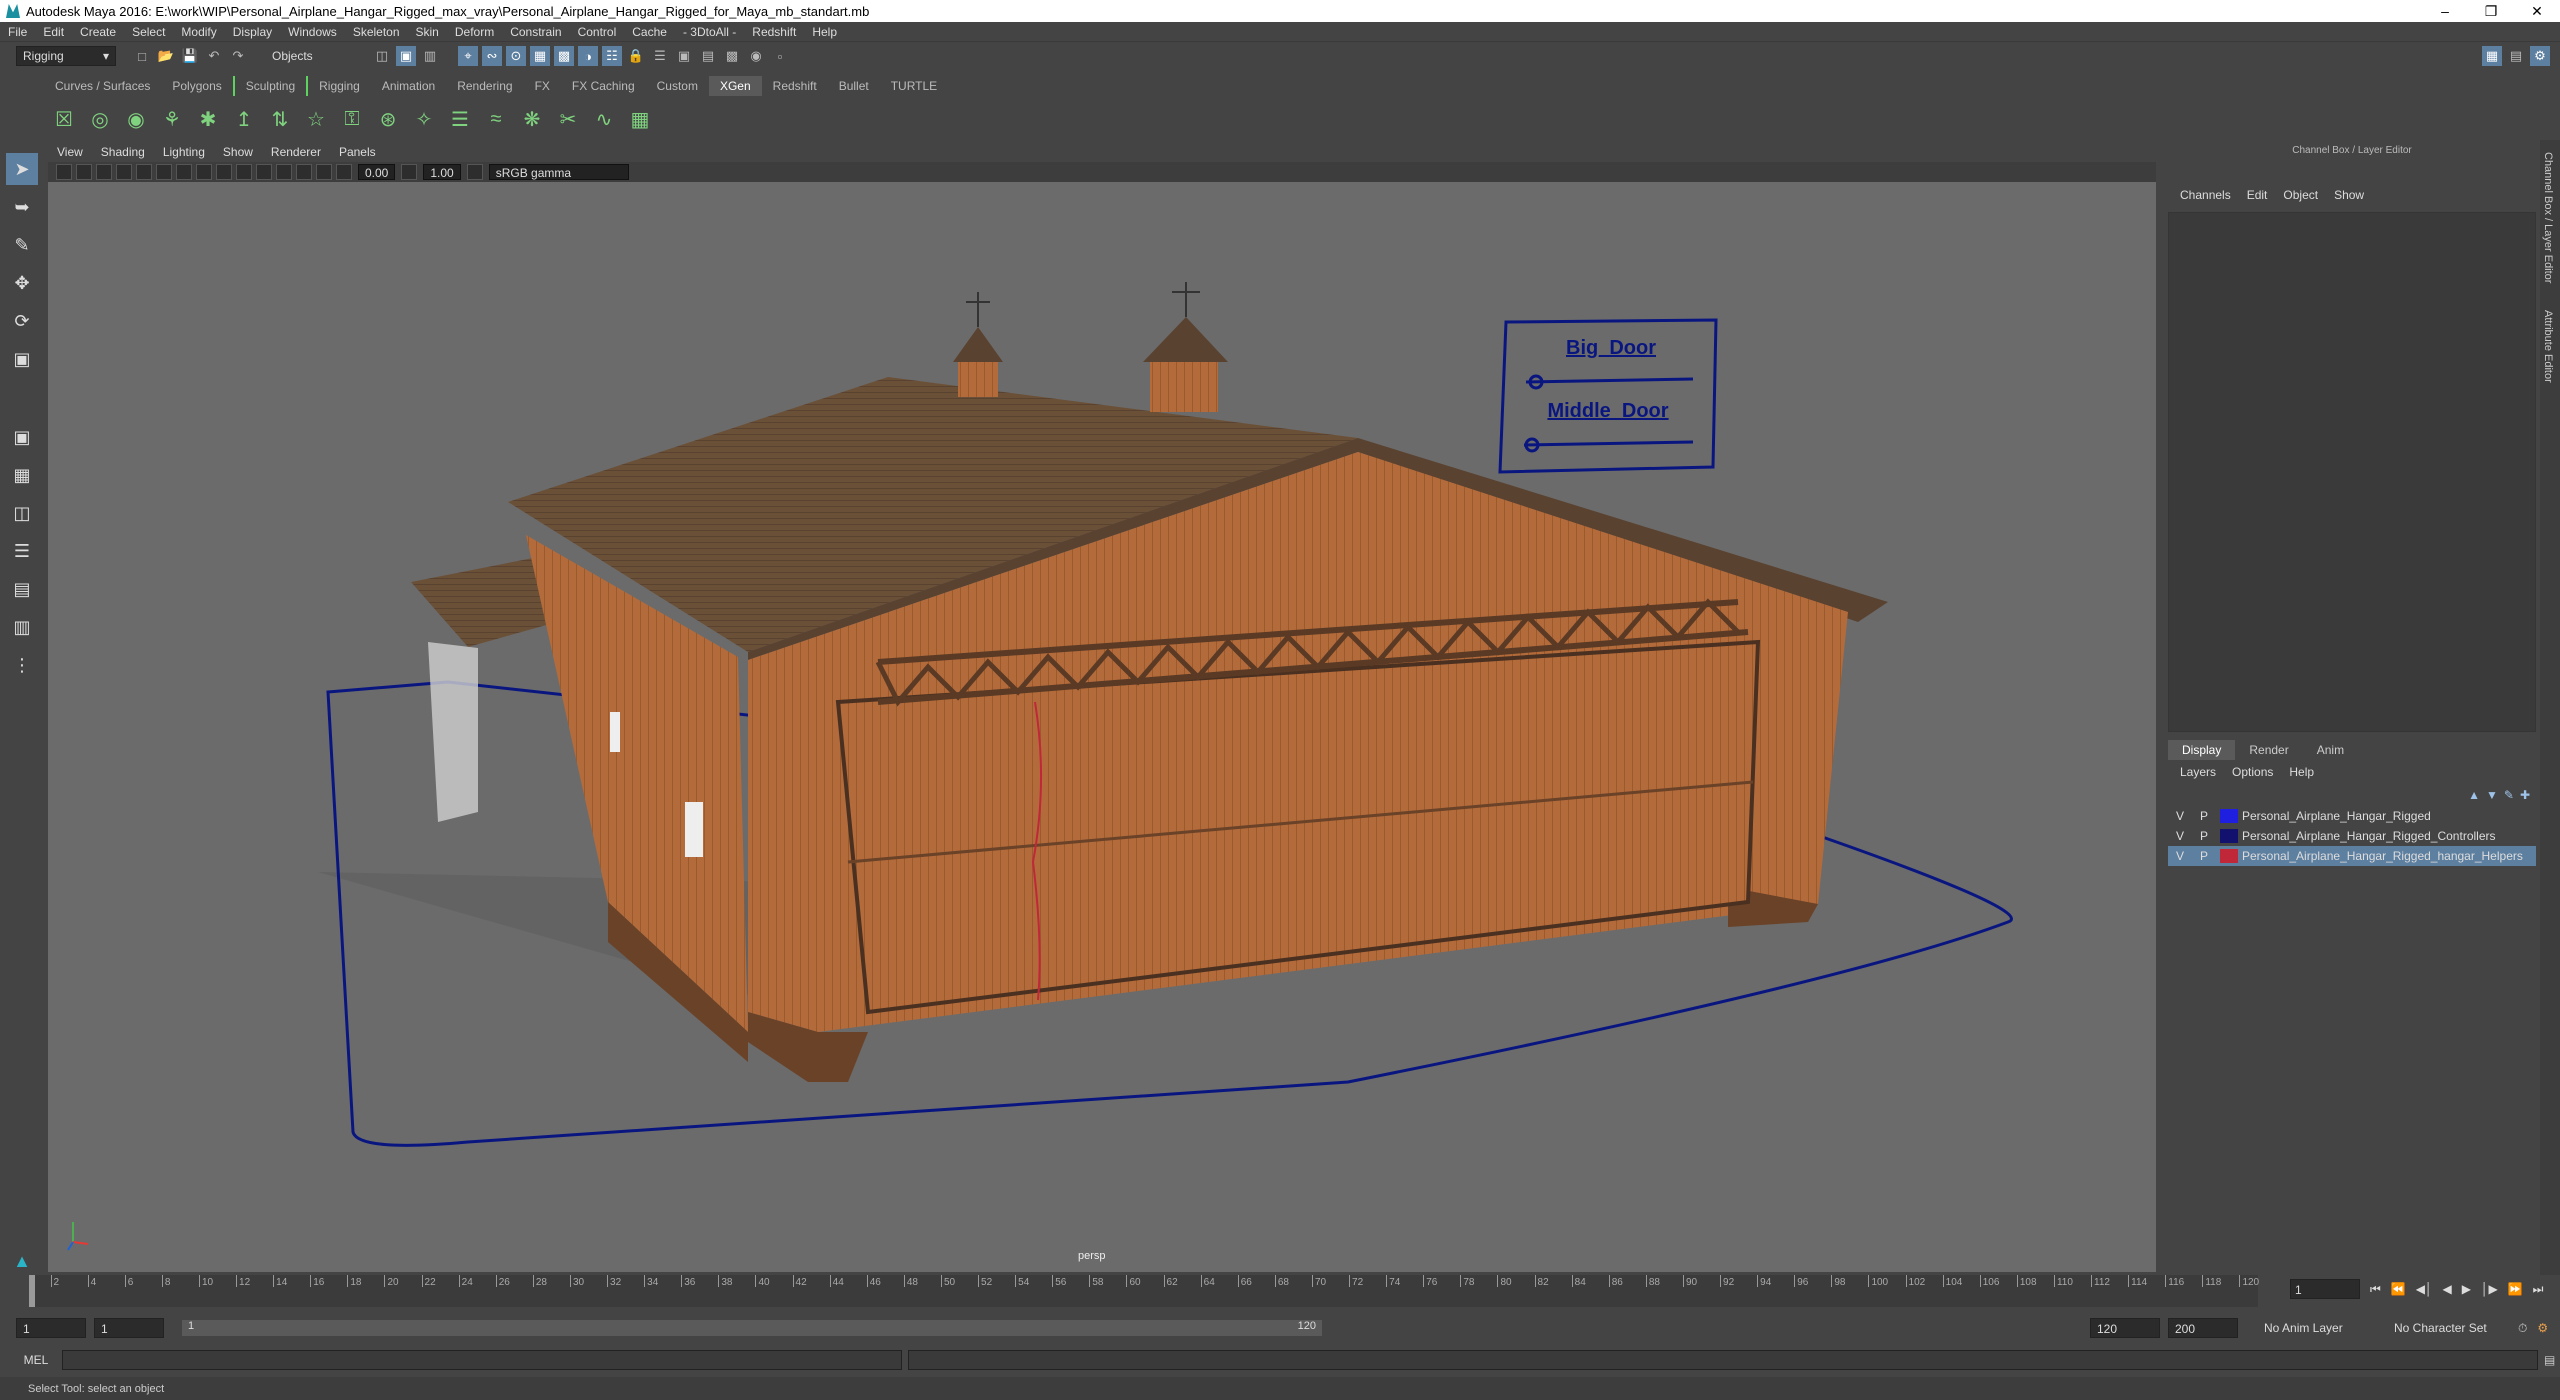 The image size is (2560, 1400). Describe the element at coordinates (914, 86) in the screenshot. I see `shelf-tab-turtle: TURTLE` at that location.